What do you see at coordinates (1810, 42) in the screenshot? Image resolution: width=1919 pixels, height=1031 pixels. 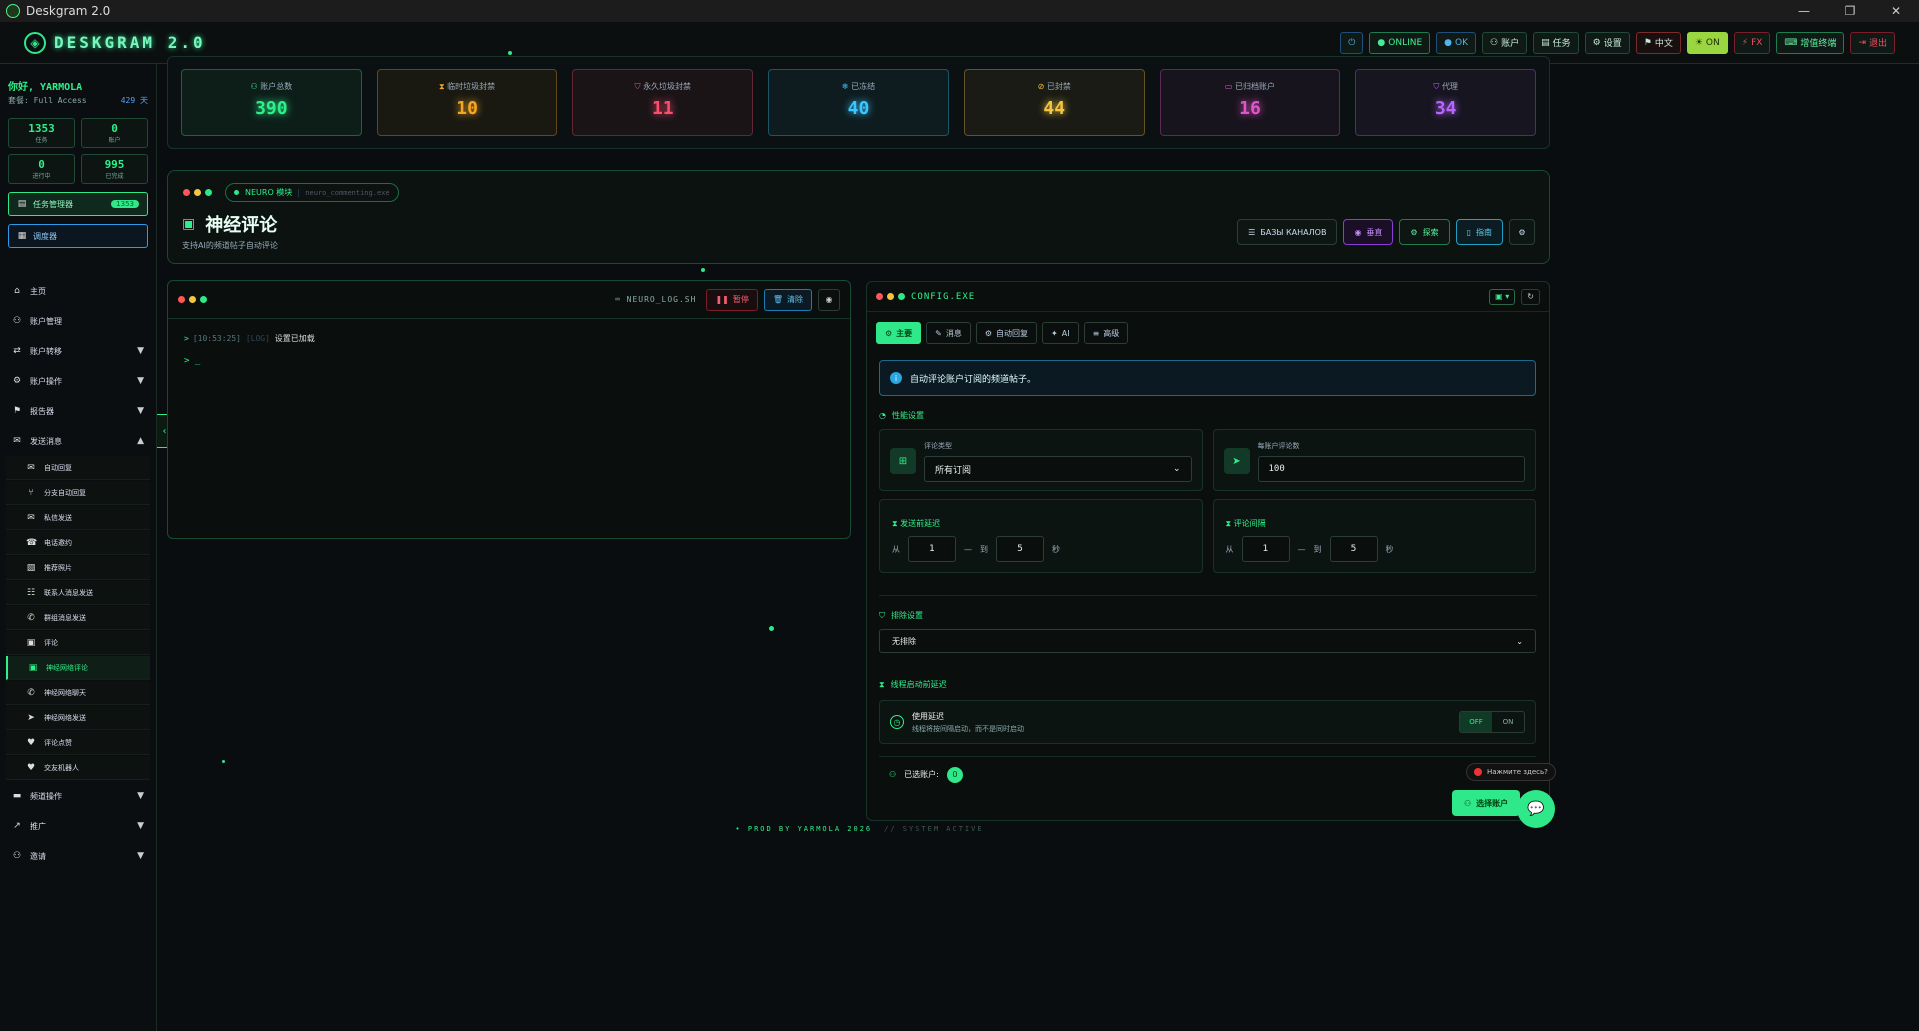 I see `topbar-button-增值终端: ⌨ 增值终端` at bounding box center [1810, 42].